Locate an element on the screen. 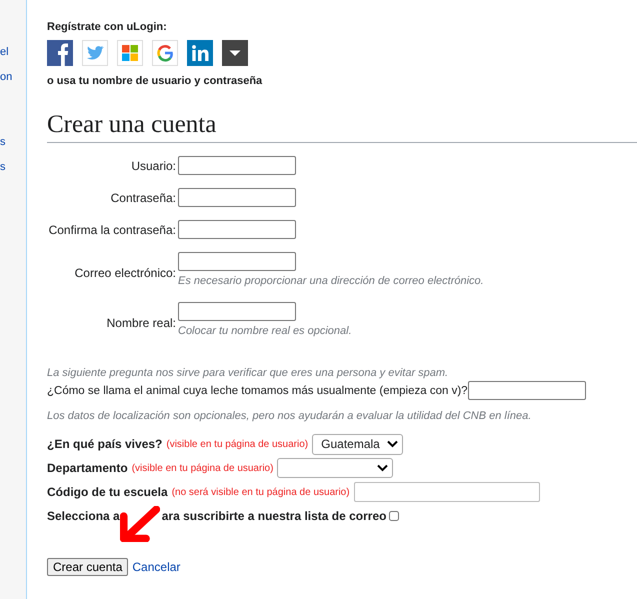 The width and height of the screenshot is (637, 599). sidebar-link: el is located at coordinates (4, 52).